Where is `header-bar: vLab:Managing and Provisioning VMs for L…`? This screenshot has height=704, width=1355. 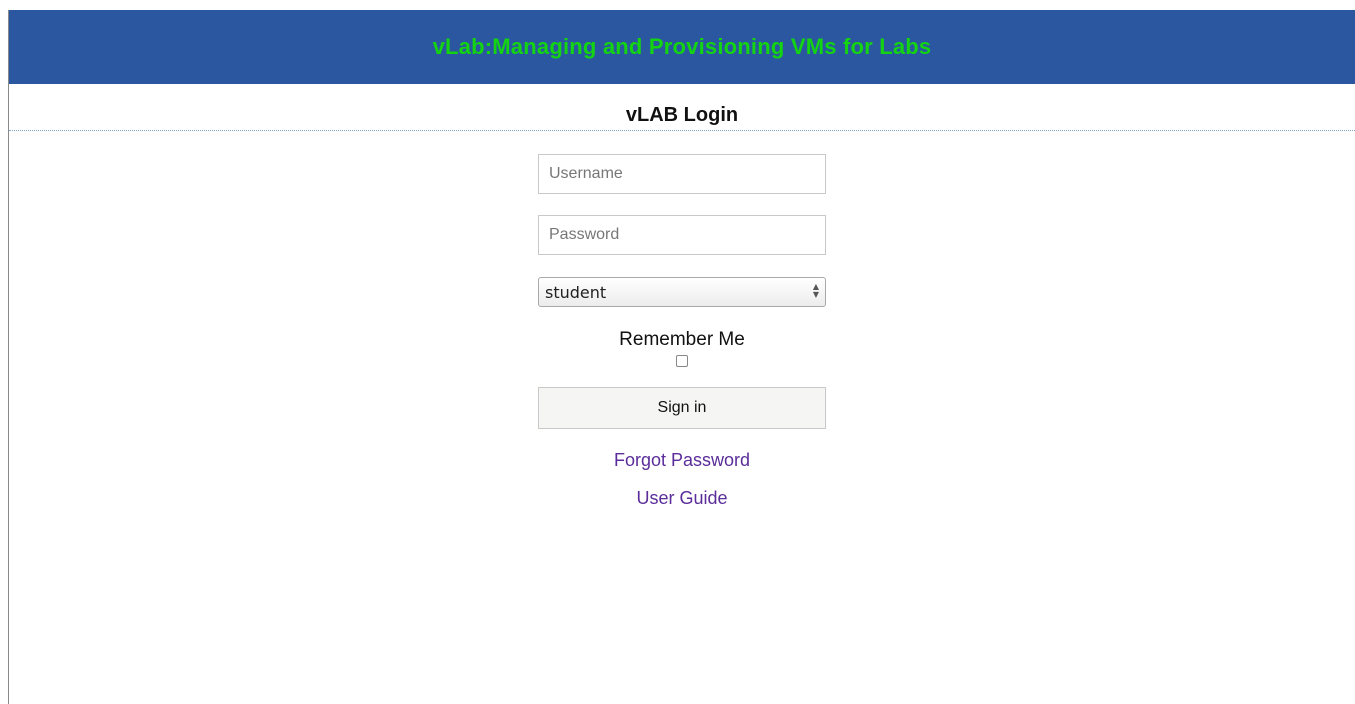
header-bar: vLab:Managing and Provisioning VMs for L… is located at coordinates (682, 47).